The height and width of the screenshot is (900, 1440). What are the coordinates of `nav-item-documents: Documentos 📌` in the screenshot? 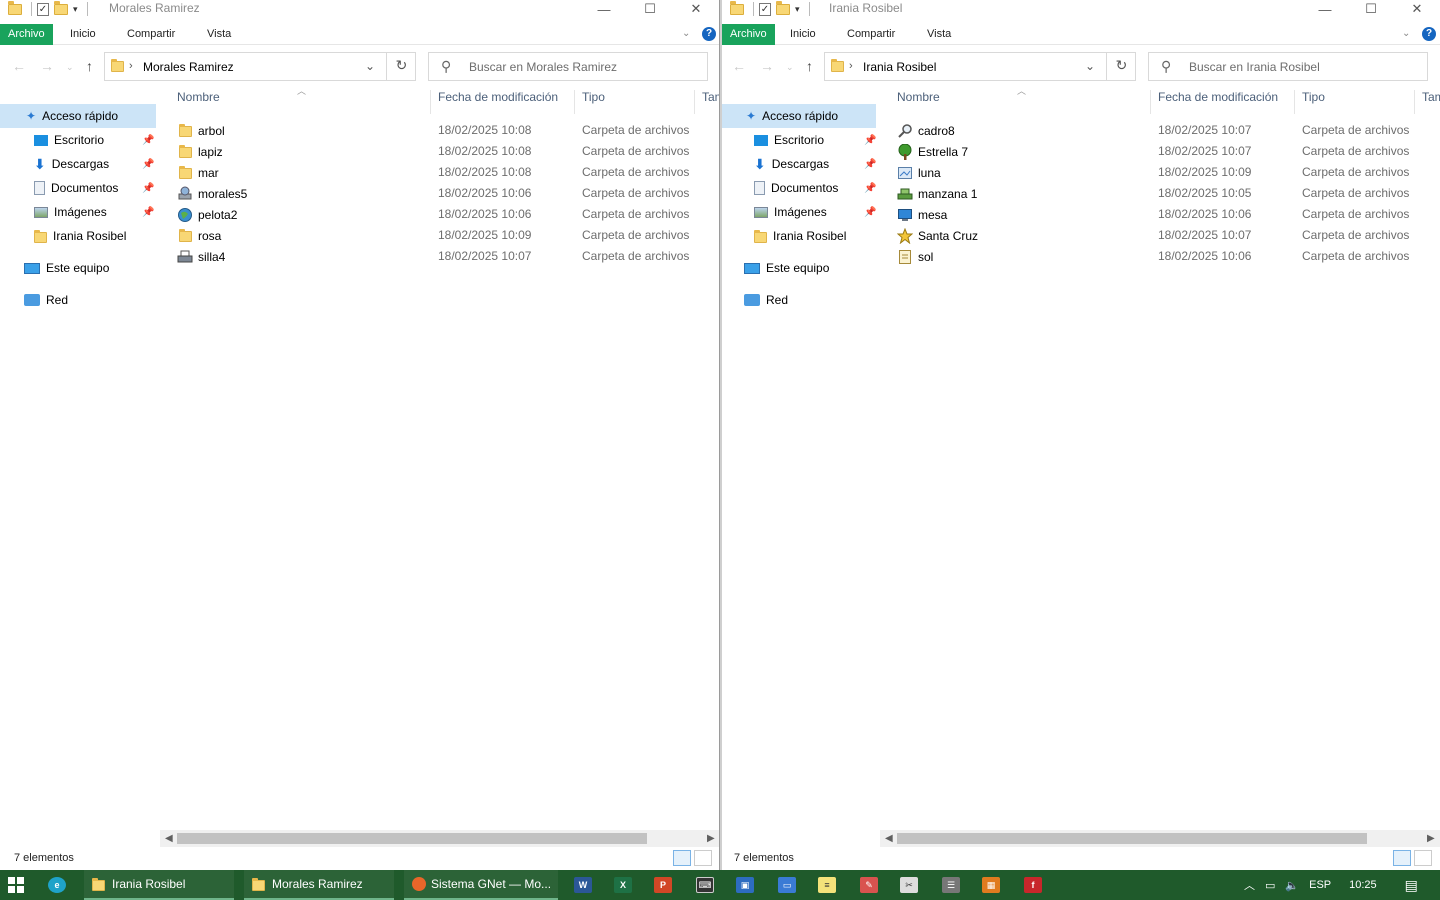 It's located at (78, 188).